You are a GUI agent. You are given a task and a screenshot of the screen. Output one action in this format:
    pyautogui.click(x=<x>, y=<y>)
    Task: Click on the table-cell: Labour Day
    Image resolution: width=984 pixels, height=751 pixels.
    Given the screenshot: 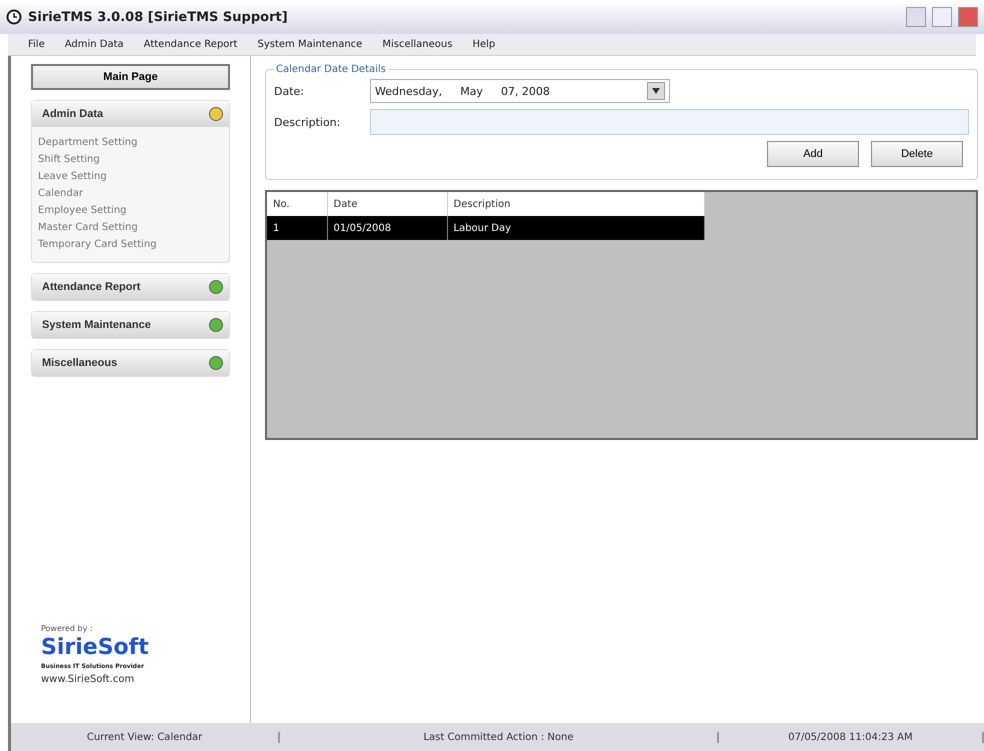 What is the action you would take?
    pyautogui.click(x=575, y=228)
    